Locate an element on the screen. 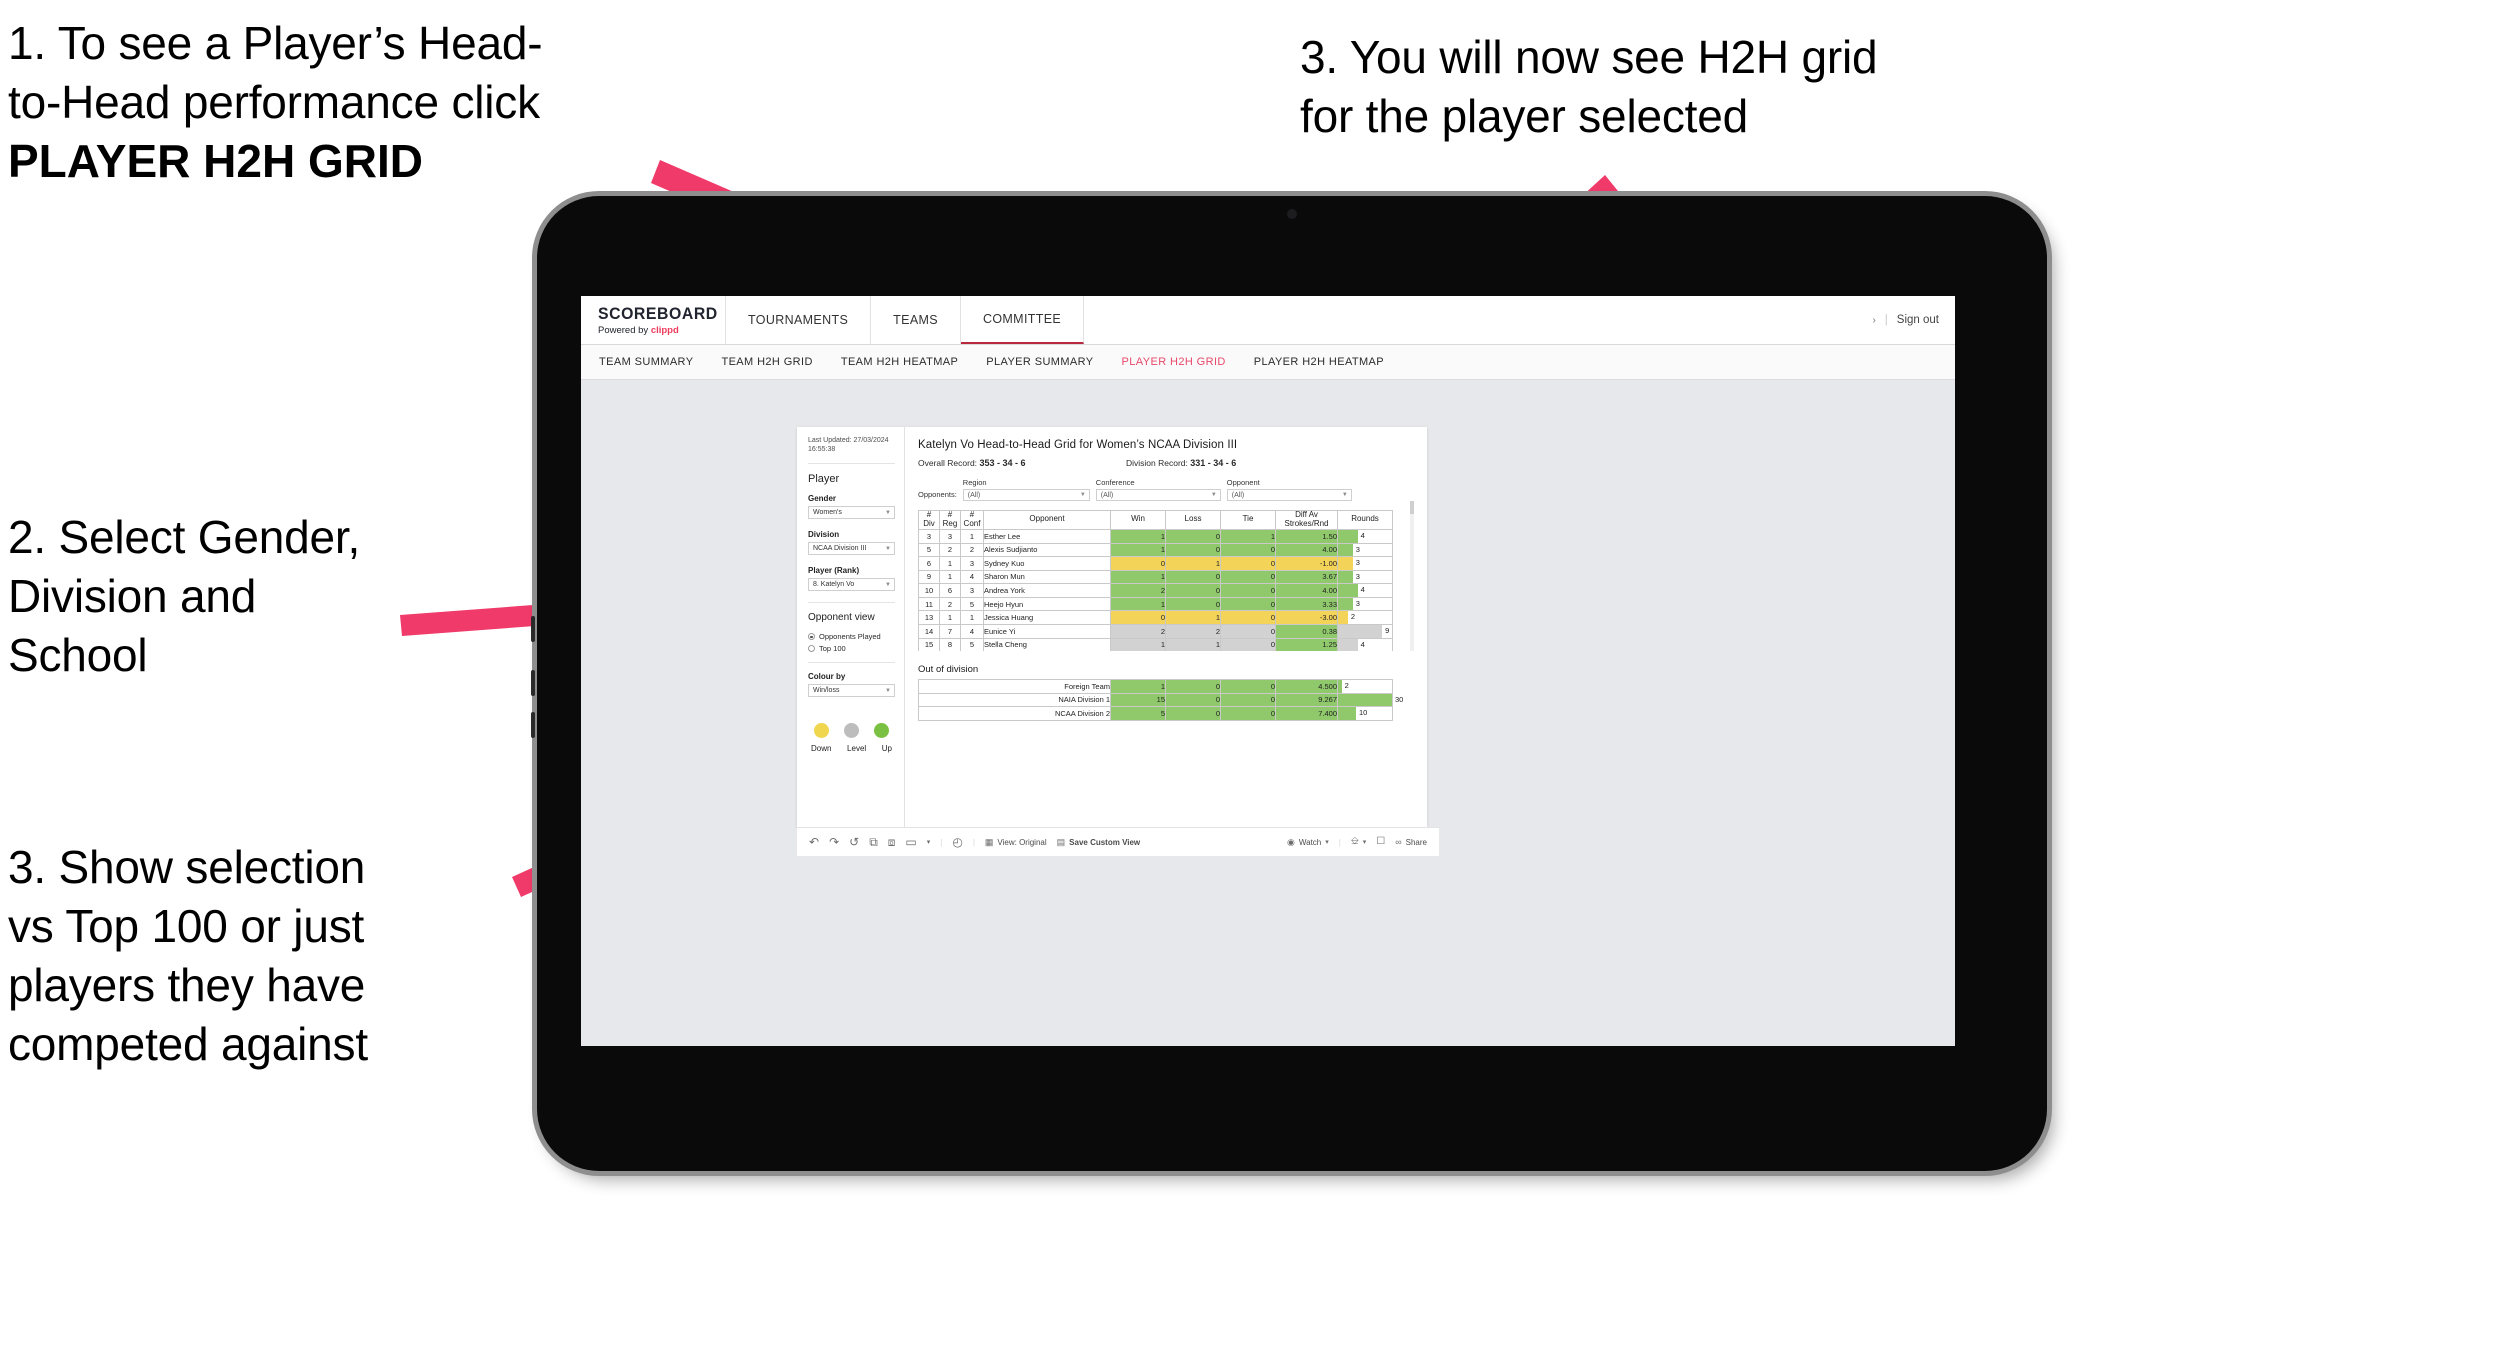  table-row: 5 2 2 Alexis Sudjianto 1 0 0 4.00 3 is located at coordinates (1155, 550).